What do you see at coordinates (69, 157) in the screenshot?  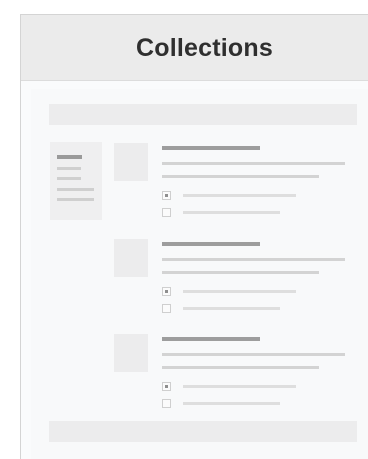 I see `sidebar-heading-placeholder` at bounding box center [69, 157].